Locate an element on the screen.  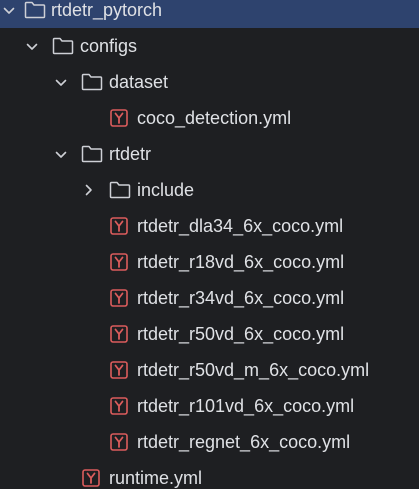
tree-row-file: rtdetr_r18vd_6x_coco.yml is located at coordinates (209, 262).